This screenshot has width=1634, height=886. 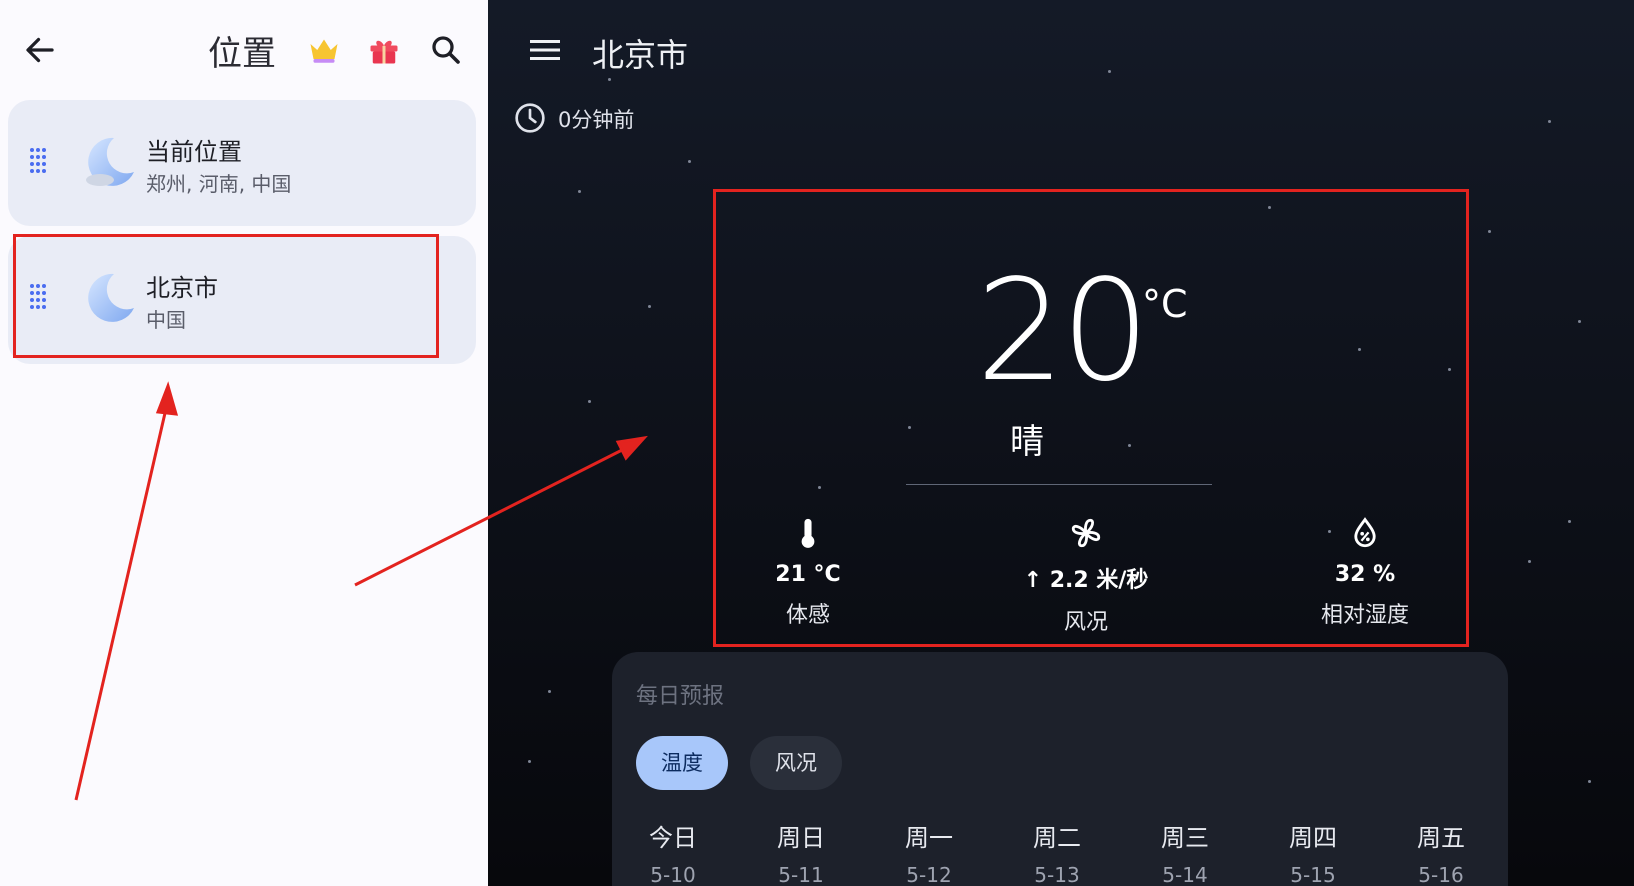 What do you see at coordinates (1441, 874) in the screenshot?
I see `day-date: 5-16` at bounding box center [1441, 874].